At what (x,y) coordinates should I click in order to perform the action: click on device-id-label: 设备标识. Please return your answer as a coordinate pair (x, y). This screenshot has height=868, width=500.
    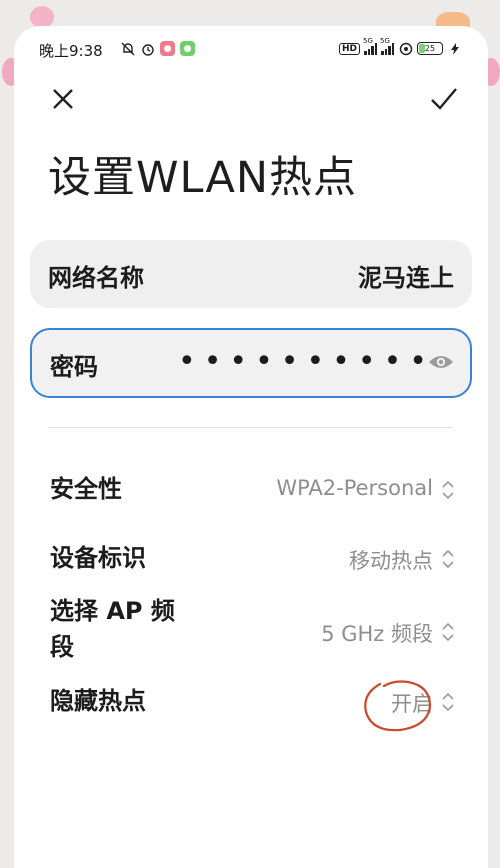
    Looking at the image, I should click on (98, 558).